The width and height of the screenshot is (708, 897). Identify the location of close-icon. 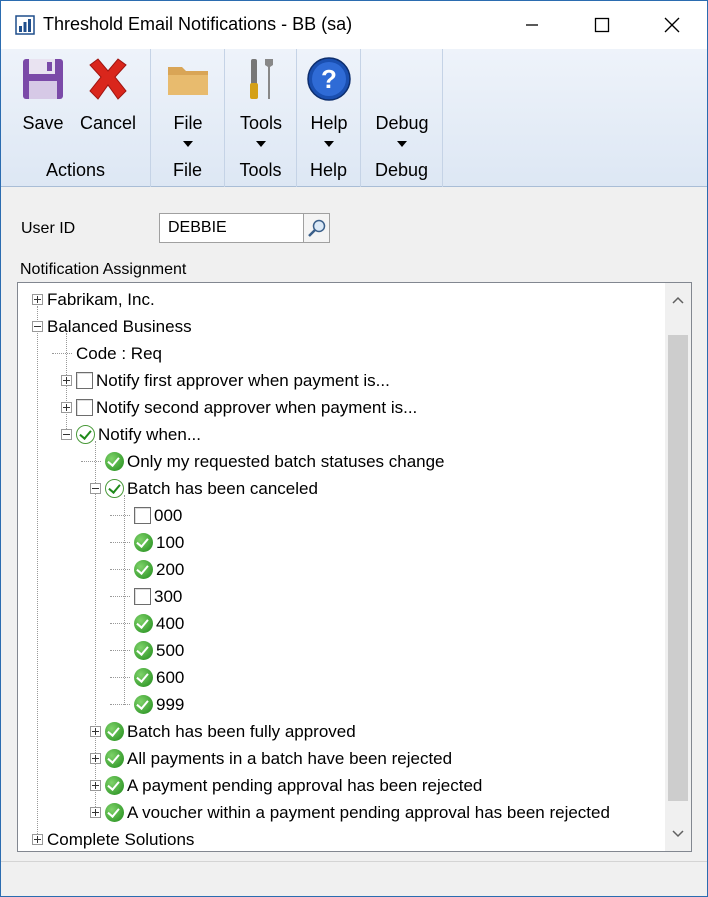
(672, 25).